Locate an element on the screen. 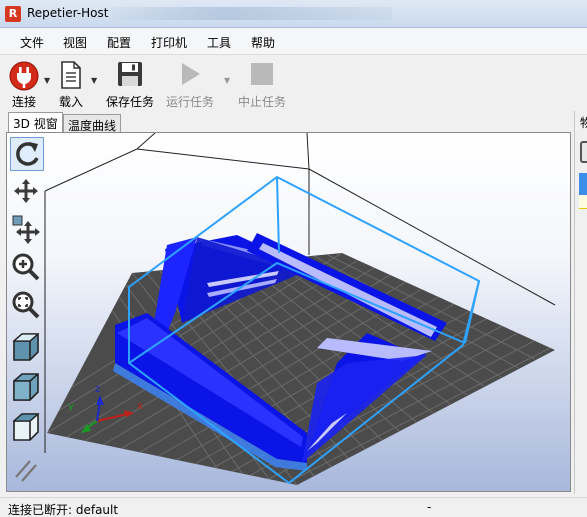 Image resolution: width=587 pixels, height=517 pixels. cube-wire-icon is located at coordinates (26, 427).